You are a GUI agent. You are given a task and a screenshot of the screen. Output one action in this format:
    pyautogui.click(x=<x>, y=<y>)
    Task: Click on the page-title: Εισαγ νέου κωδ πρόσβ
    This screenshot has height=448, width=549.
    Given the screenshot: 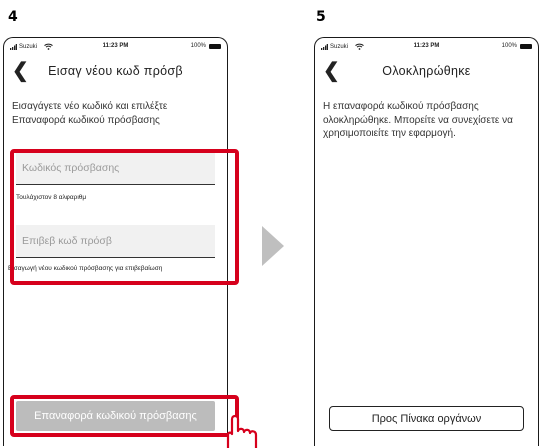 What is the action you would take?
    pyautogui.click(x=115, y=71)
    